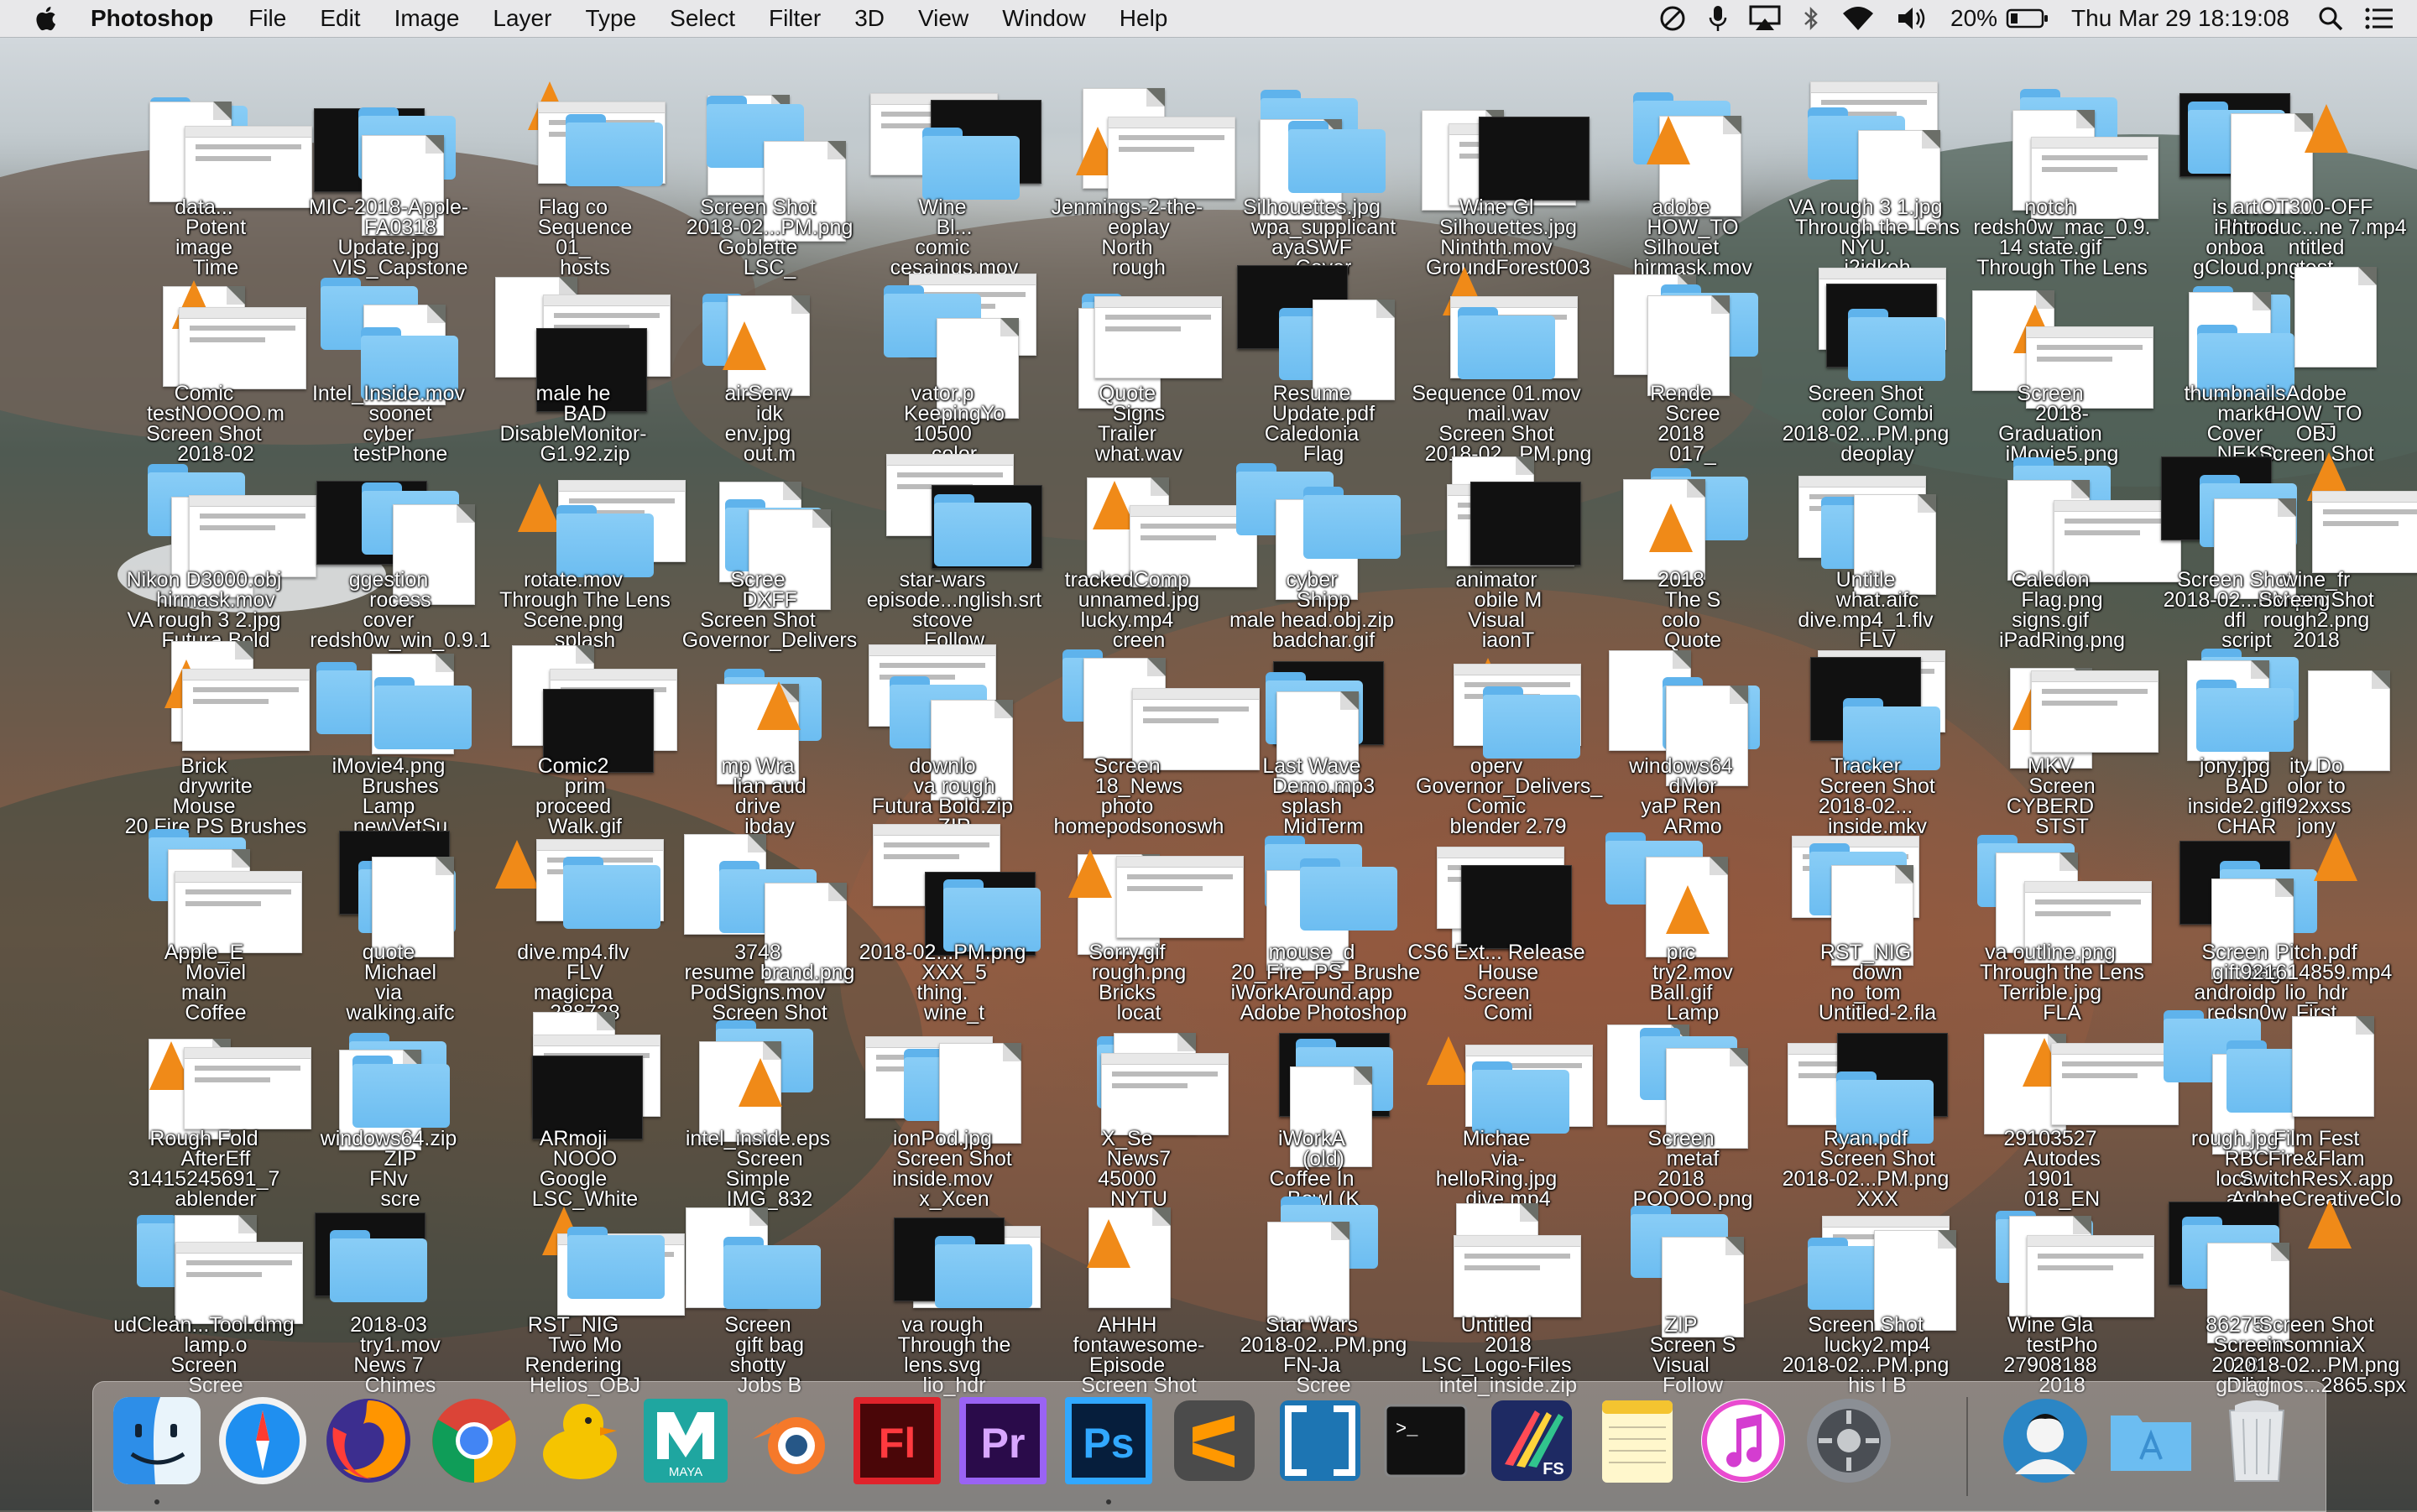  Describe the element at coordinates (427, 18) in the screenshot. I see `menu-image: Image` at that location.